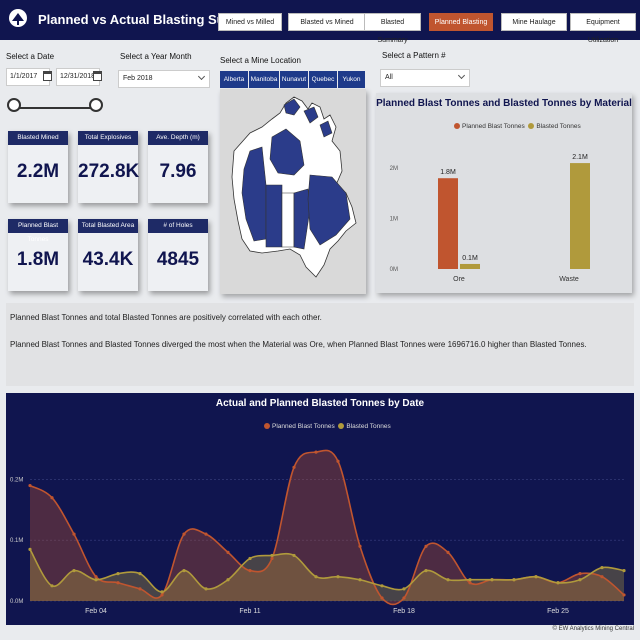 This screenshot has width=640, height=640. Describe the element at coordinates (323, 79) in the screenshot. I see `location-chip-quebec: Quebec` at that location.